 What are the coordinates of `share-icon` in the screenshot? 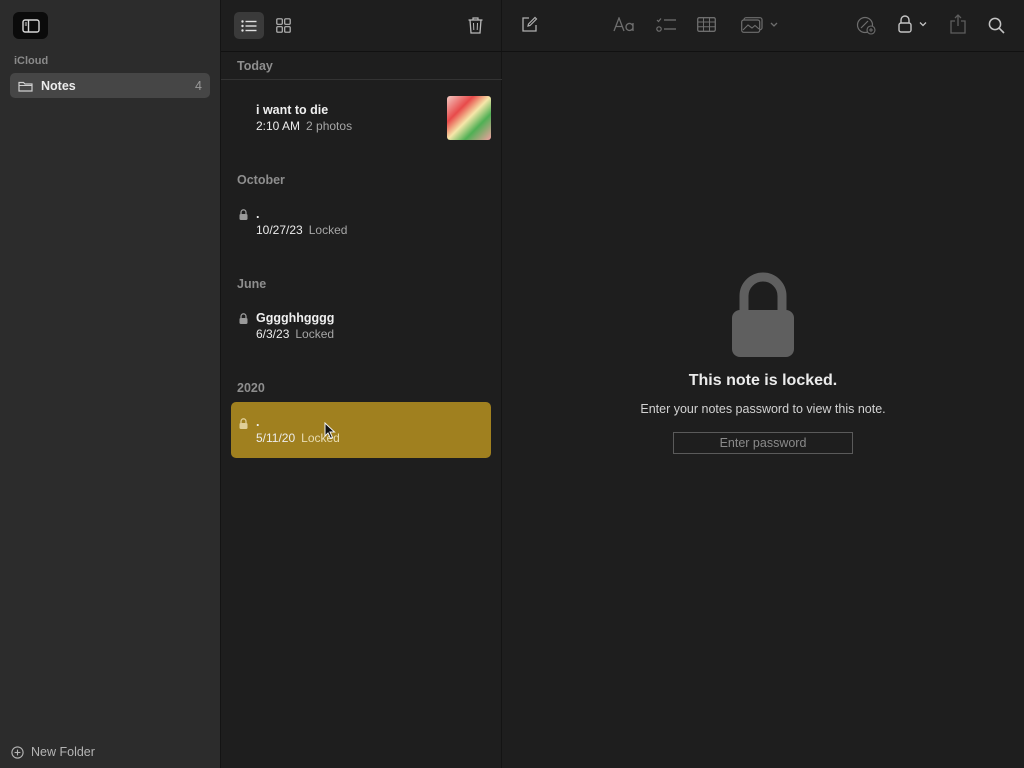 It's located at (958, 24).